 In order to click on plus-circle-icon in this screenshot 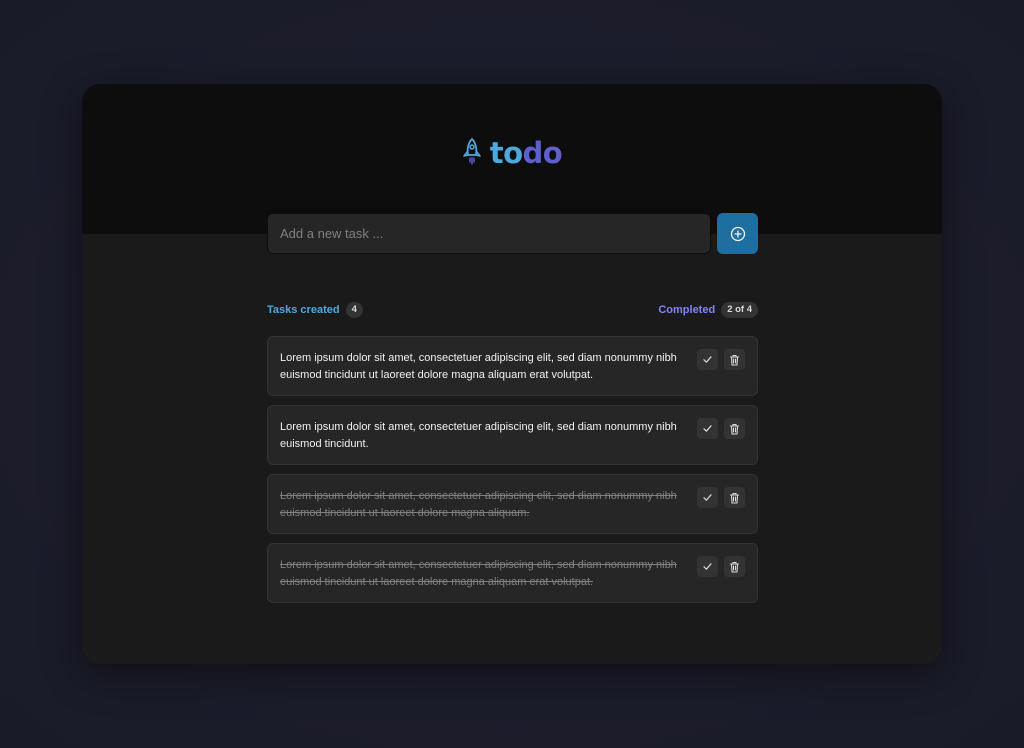, I will do `click(738, 234)`.